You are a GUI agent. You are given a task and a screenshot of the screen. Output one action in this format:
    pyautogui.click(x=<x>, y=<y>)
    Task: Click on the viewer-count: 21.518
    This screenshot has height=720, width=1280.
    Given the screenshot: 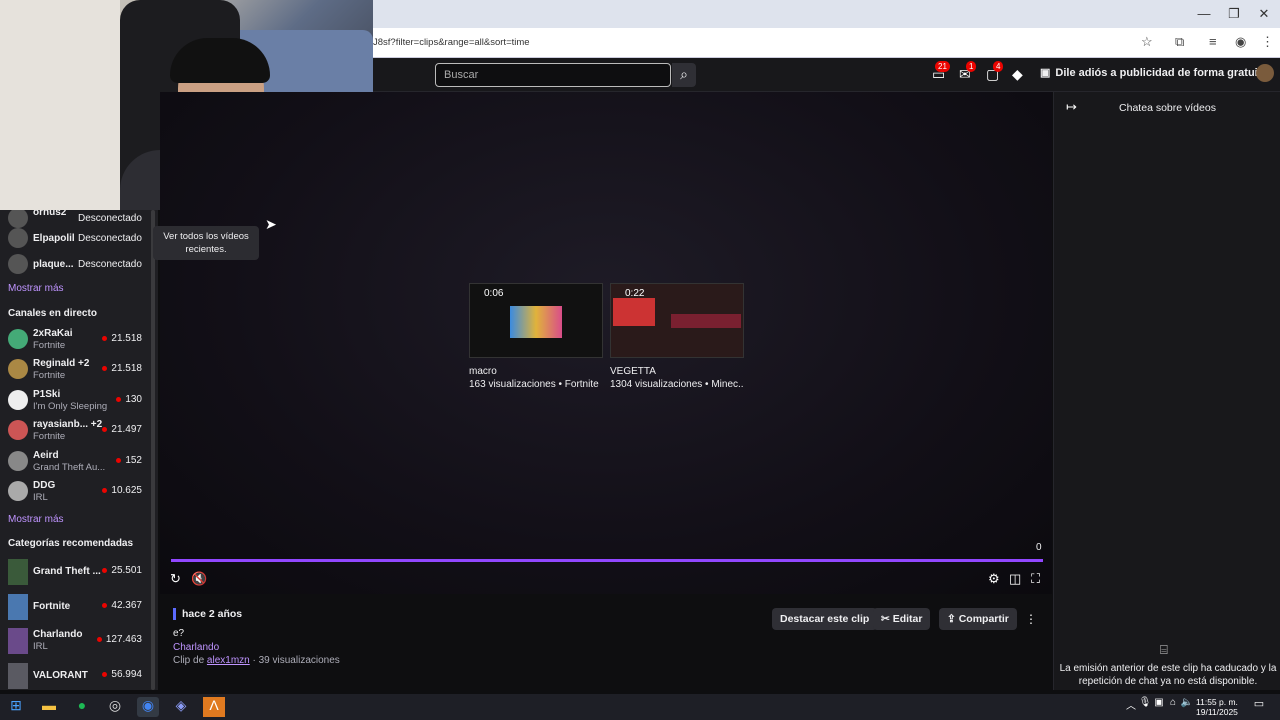 What is the action you would take?
    pyautogui.click(x=122, y=338)
    